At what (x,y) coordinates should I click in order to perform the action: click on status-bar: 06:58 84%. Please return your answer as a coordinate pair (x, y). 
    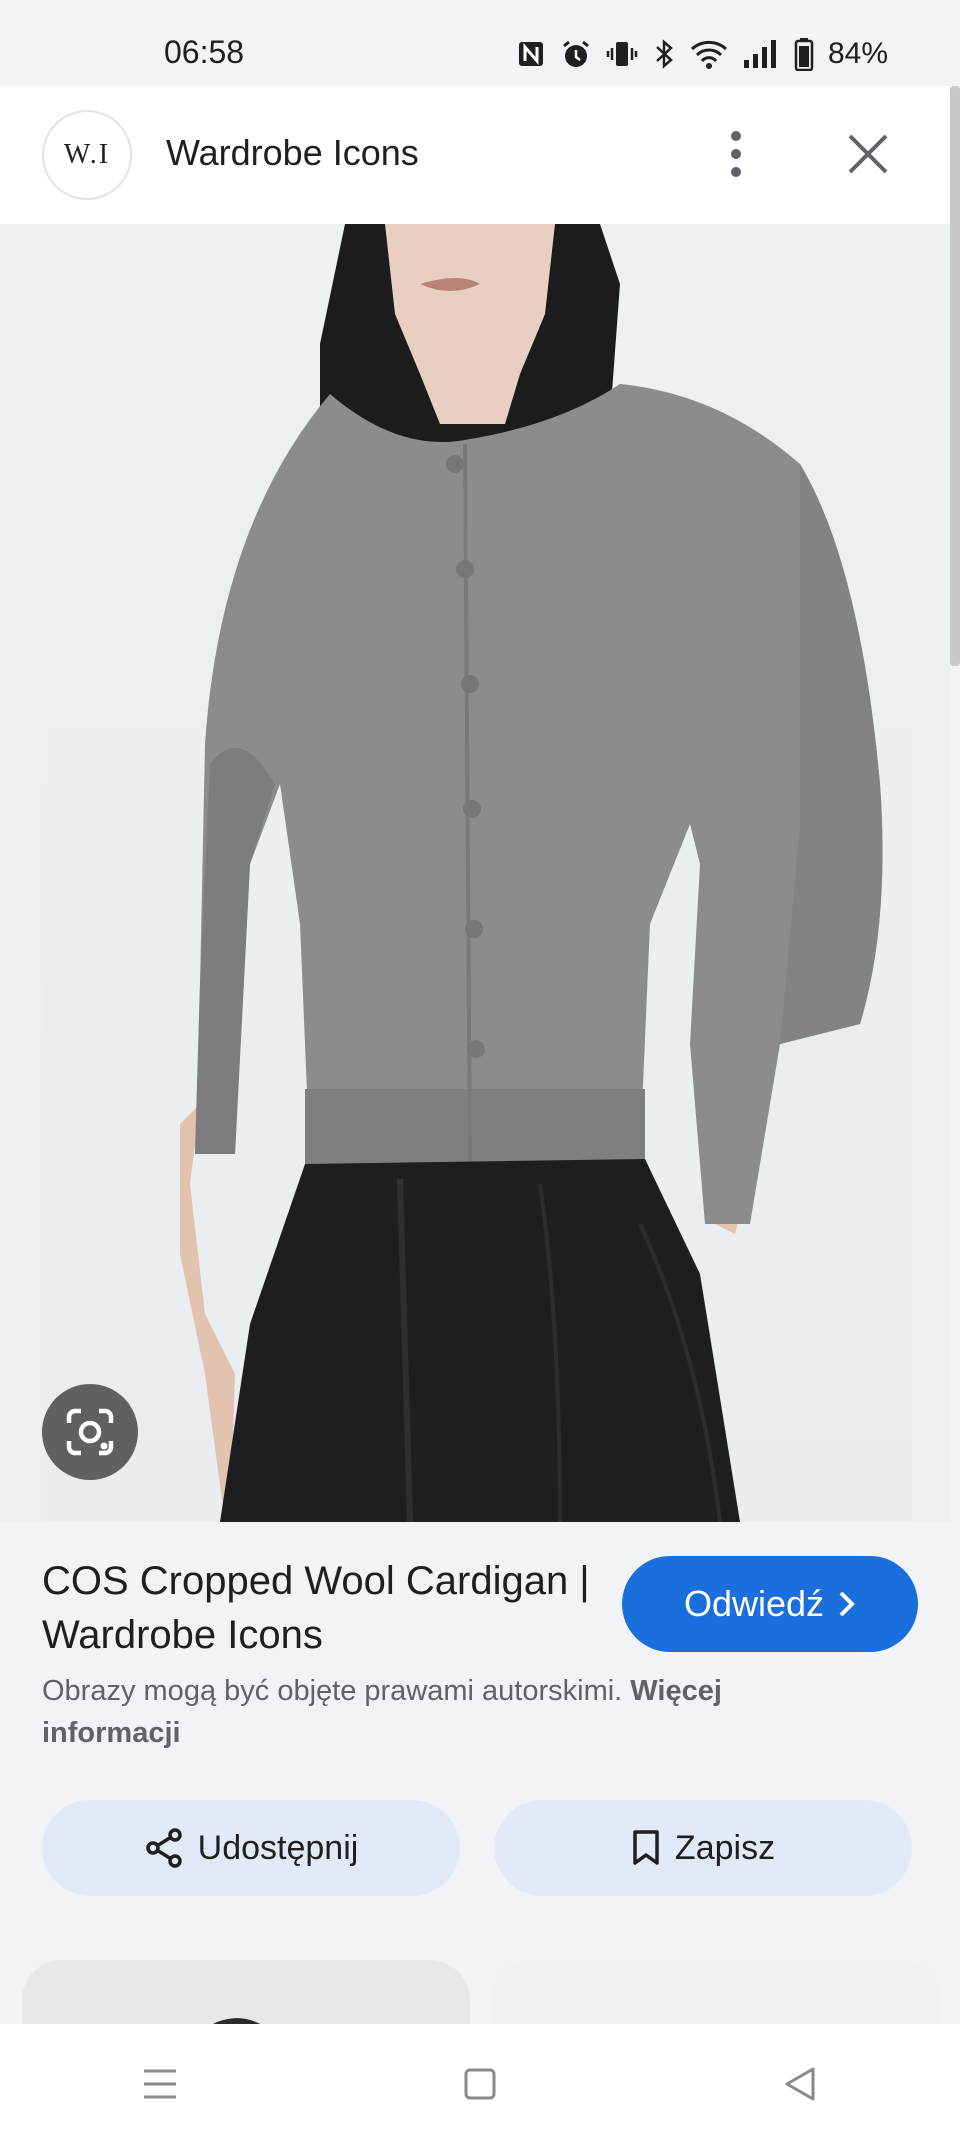
    Looking at the image, I should click on (480, 43).